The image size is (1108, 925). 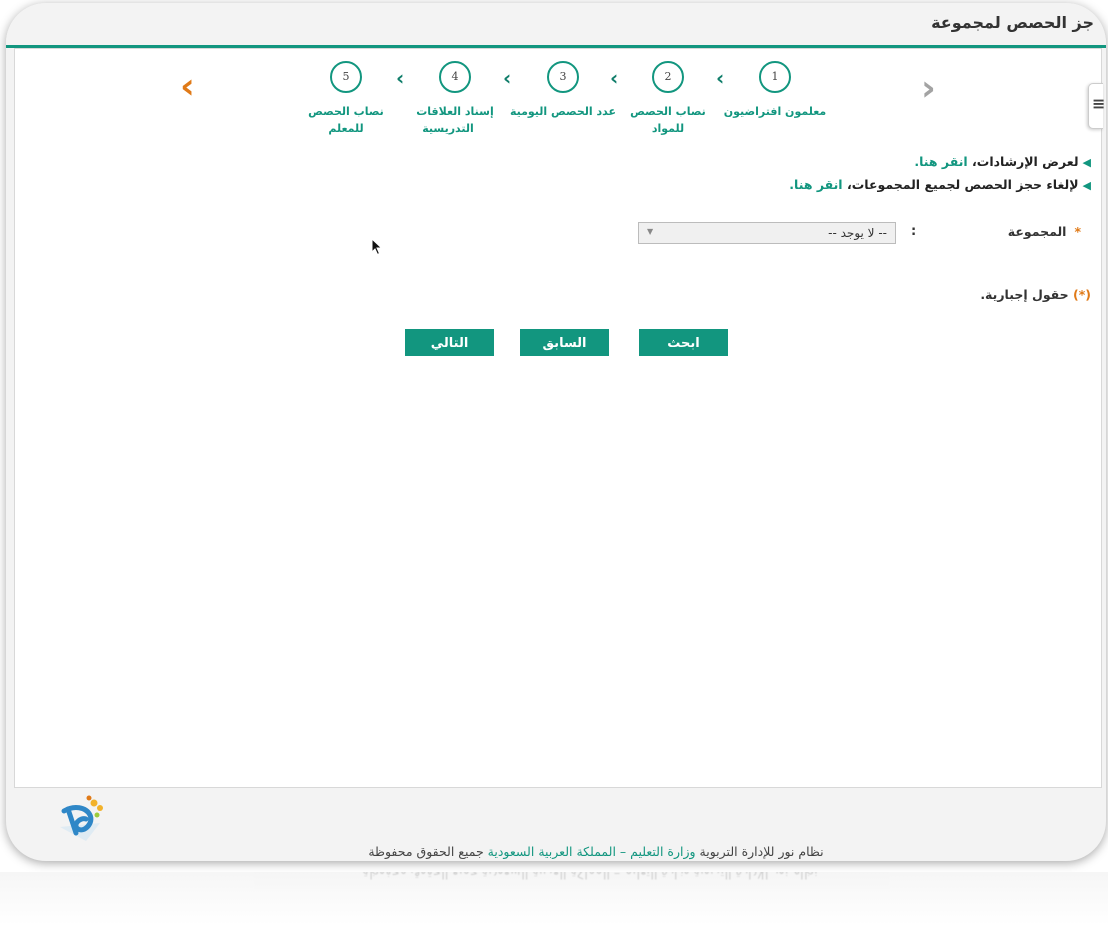 What do you see at coordinates (755, 877) in the screenshot?
I see `footer-reflection-part1: نظام نور للإدارة التربوية` at bounding box center [755, 877].